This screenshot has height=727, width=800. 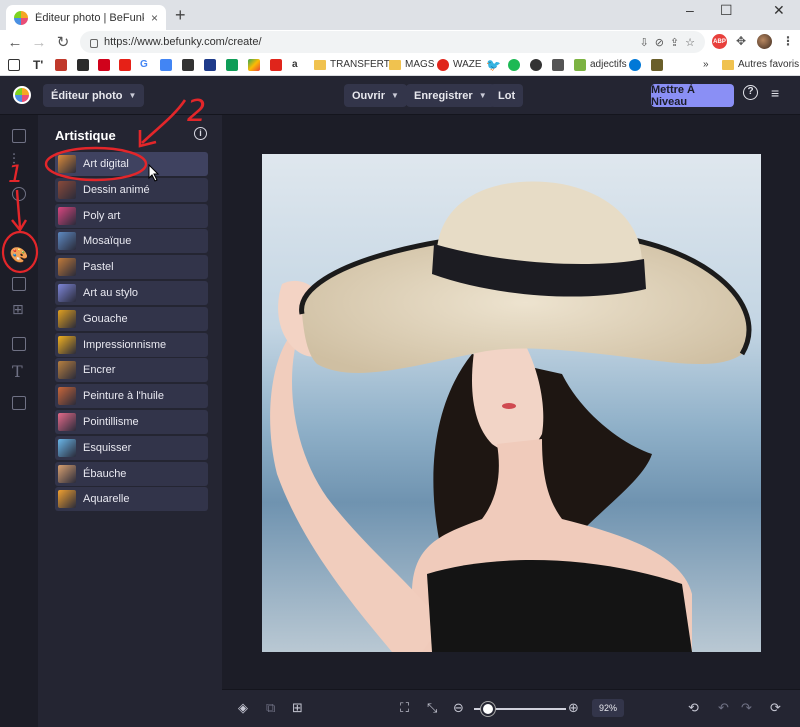 What do you see at coordinates (96, 164) in the screenshot?
I see `annotation-circle-art-digital` at bounding box center [96, 164].